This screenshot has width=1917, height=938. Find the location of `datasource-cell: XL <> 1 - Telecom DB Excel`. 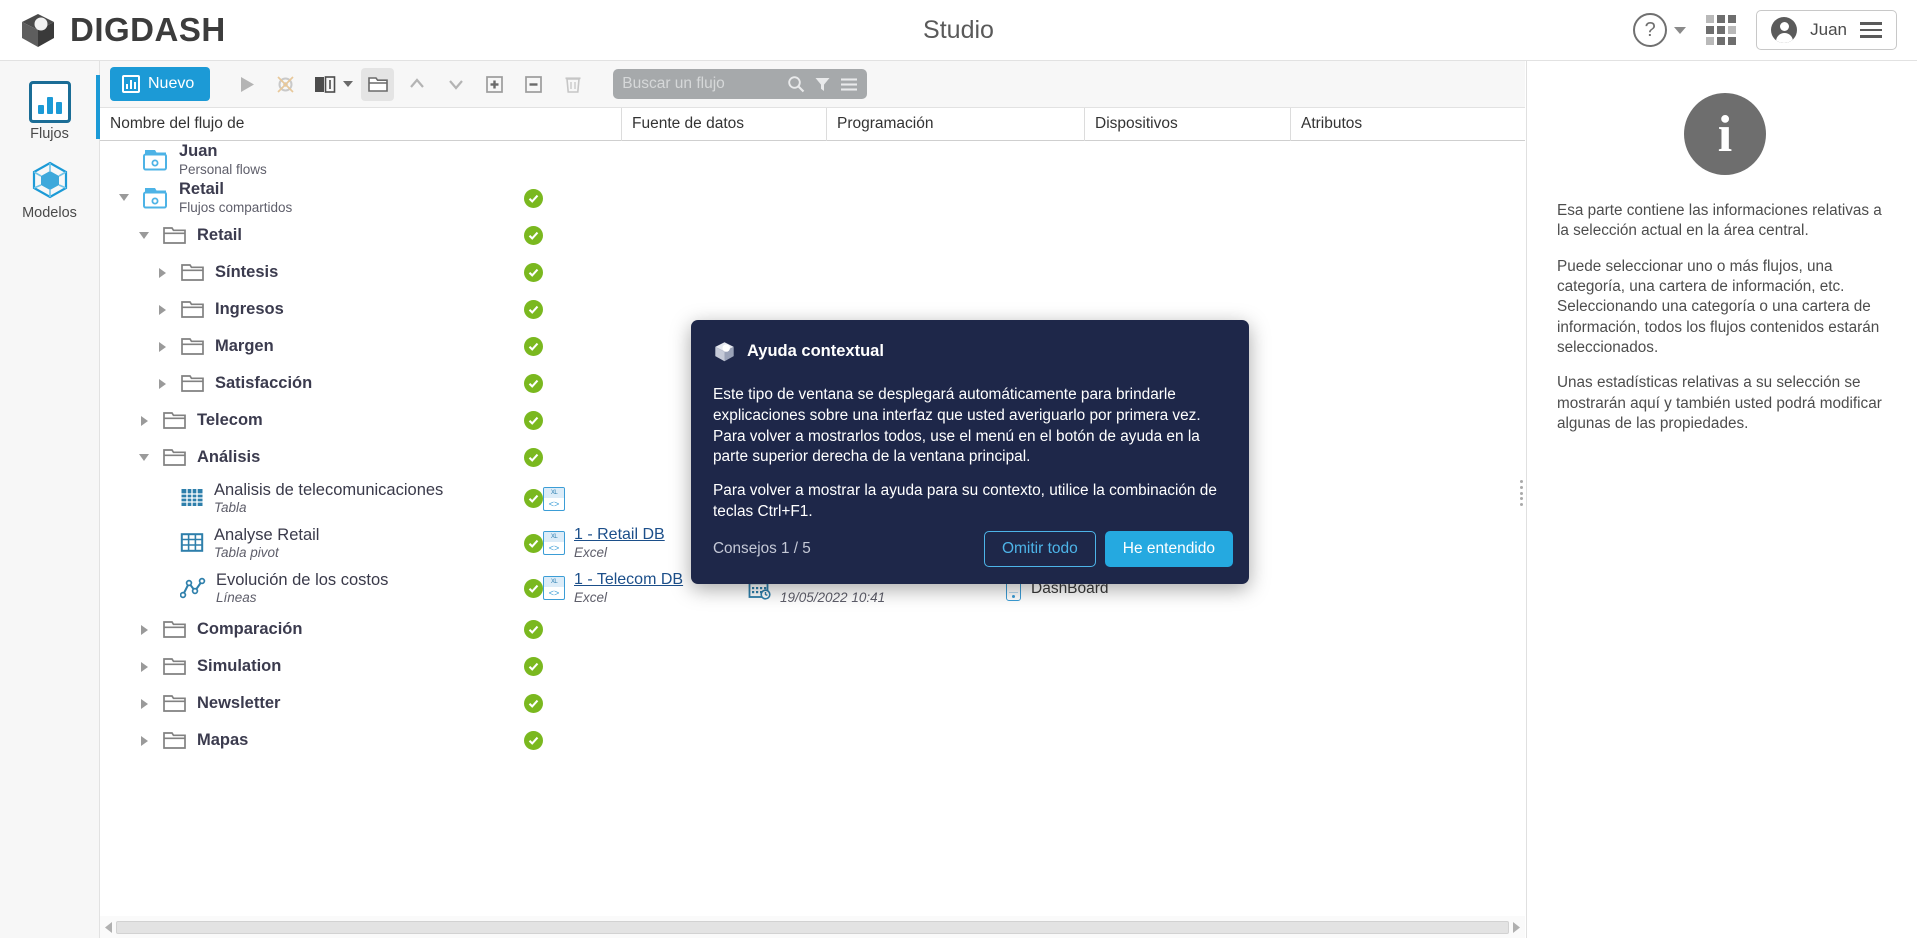

datasource-cell: XL <> 1 - Telecom DB Excel is located at coordinates (613, 588).